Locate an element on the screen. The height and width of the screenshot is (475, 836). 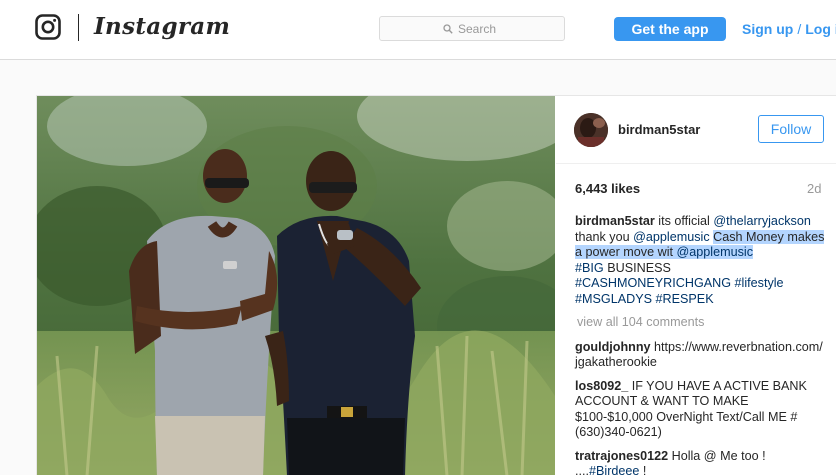
search-icon is located at coordinates (448, 29).